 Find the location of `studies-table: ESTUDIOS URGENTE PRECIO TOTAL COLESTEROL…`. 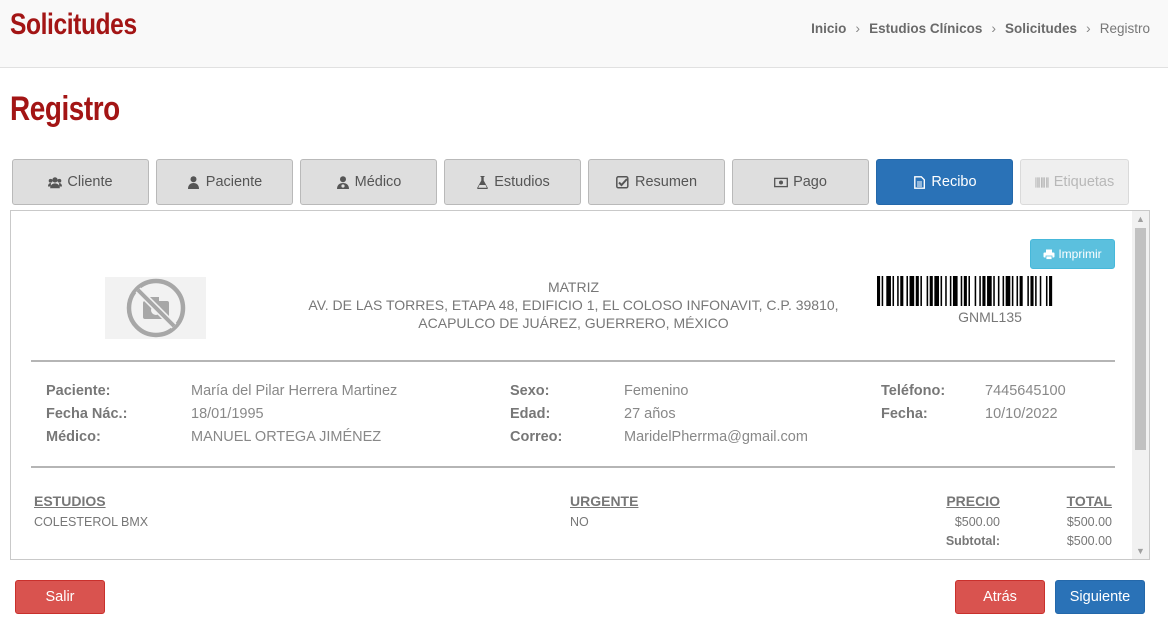

studies-table: ESTUDIOS URGENTE PRECIO TOTAL COLESTEROL… is located at coordinates (573, 521).